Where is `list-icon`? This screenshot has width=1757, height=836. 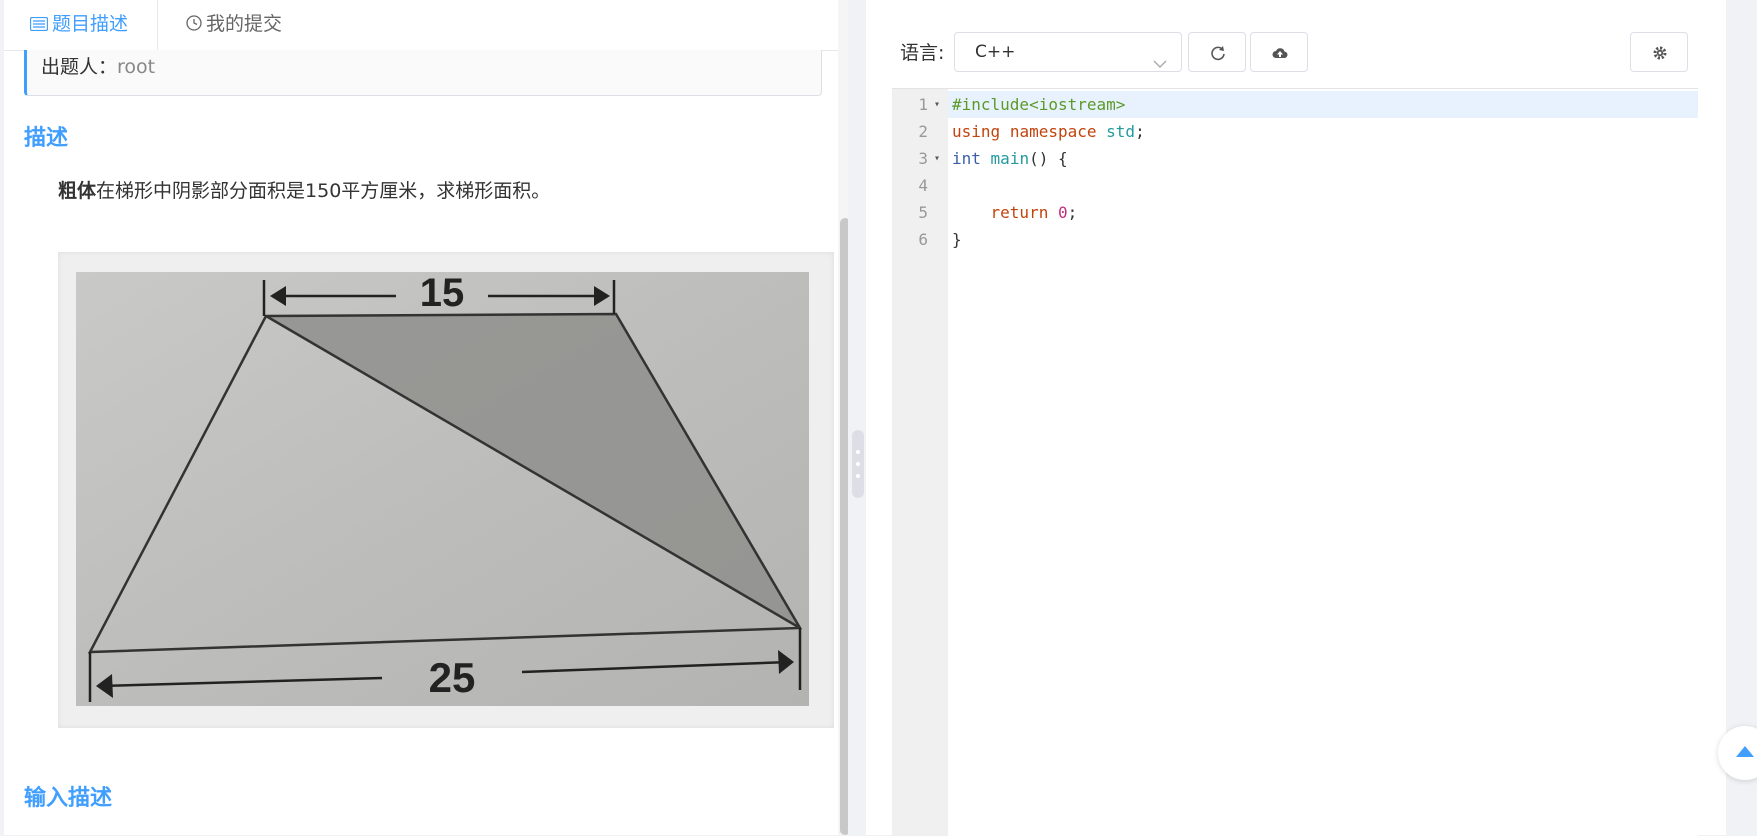 list-icon is located at coordinates (39, 25).